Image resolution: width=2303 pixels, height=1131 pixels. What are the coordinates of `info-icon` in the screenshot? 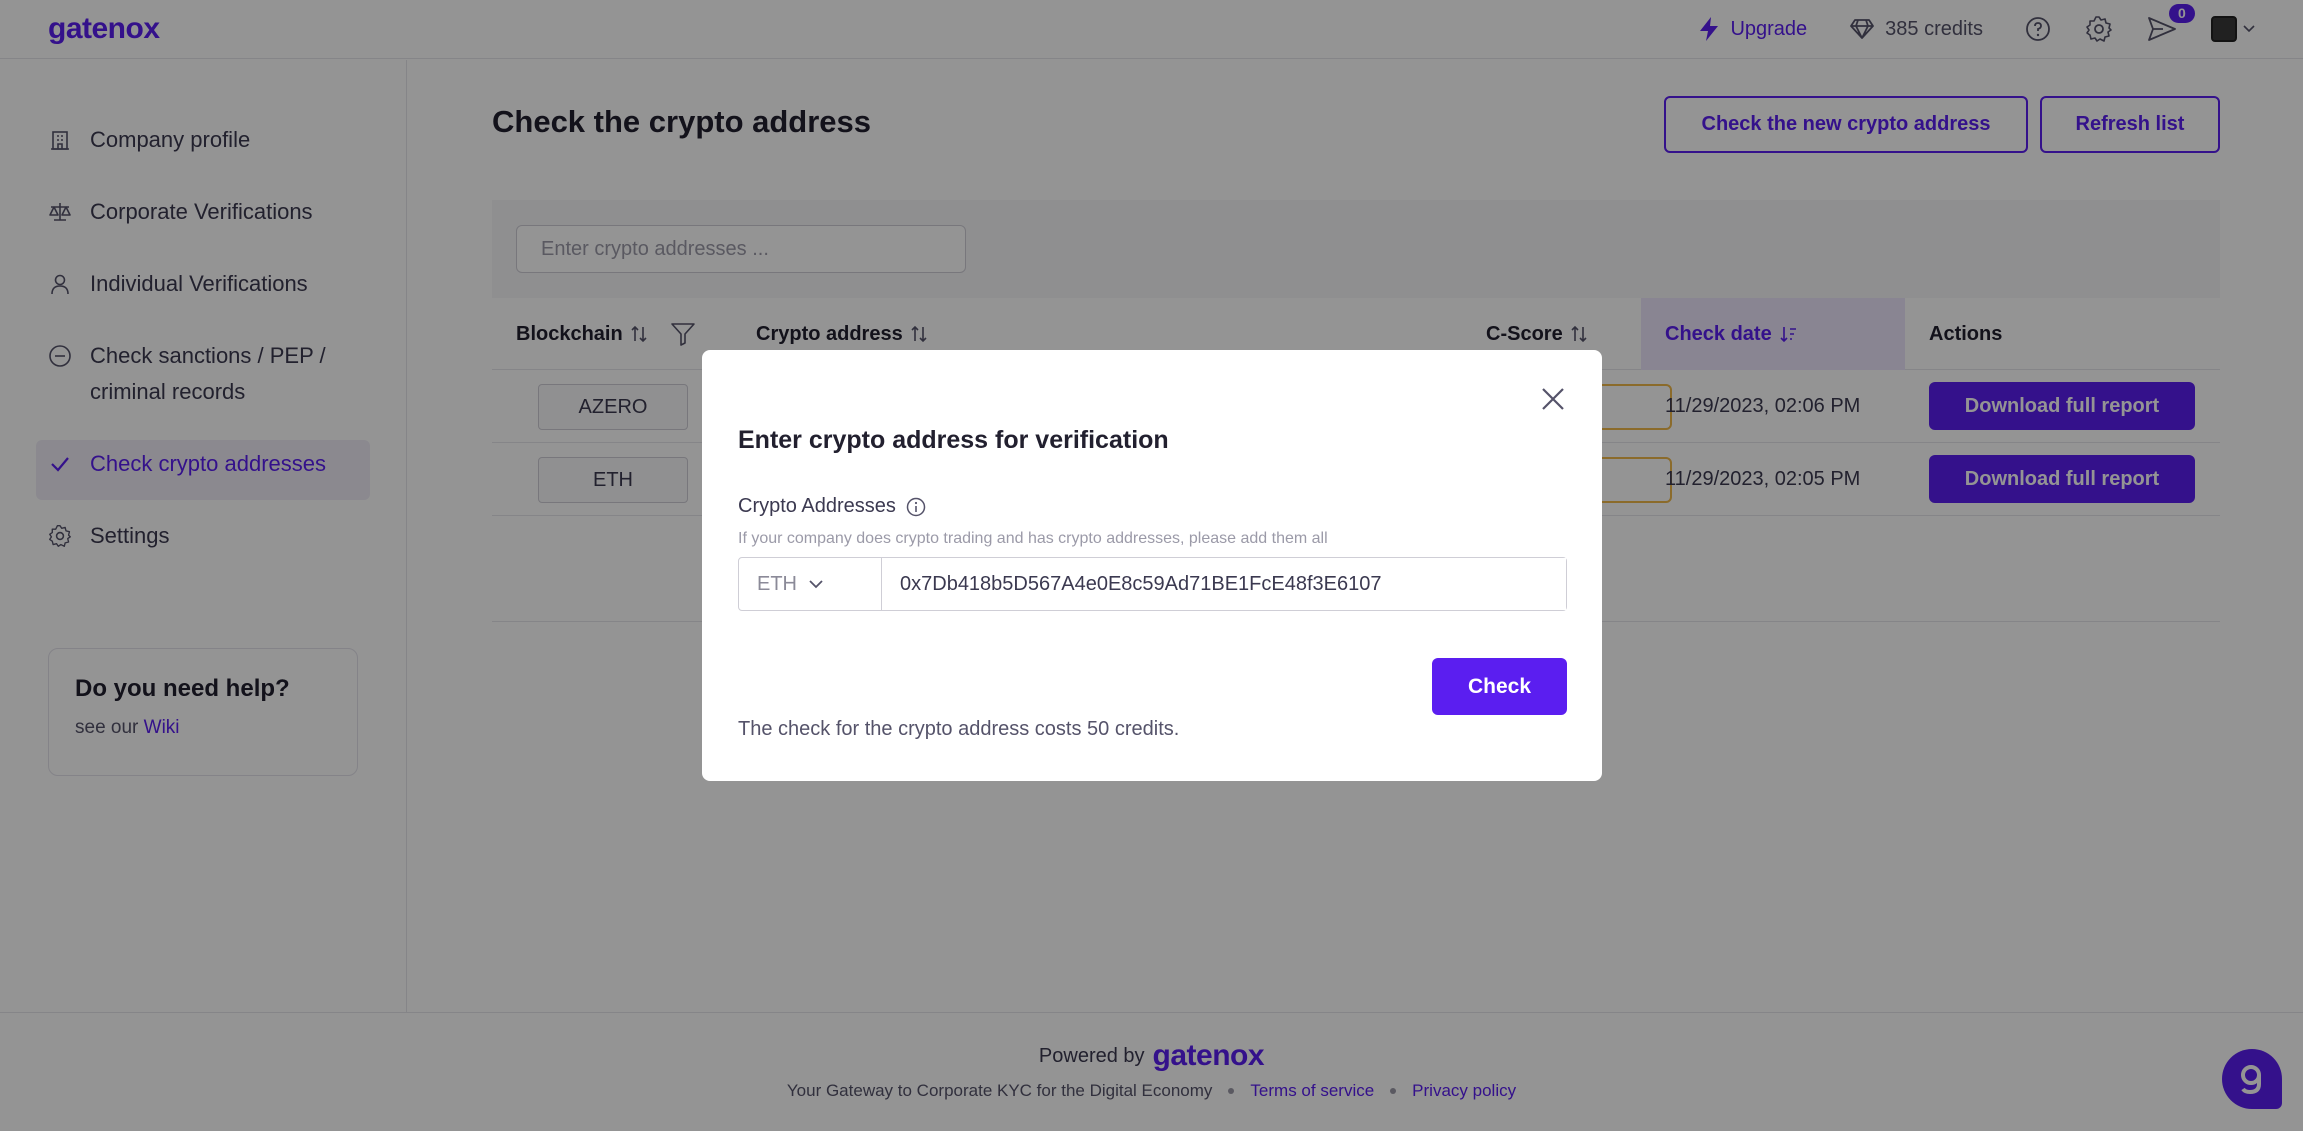 It's located at (916, 507).